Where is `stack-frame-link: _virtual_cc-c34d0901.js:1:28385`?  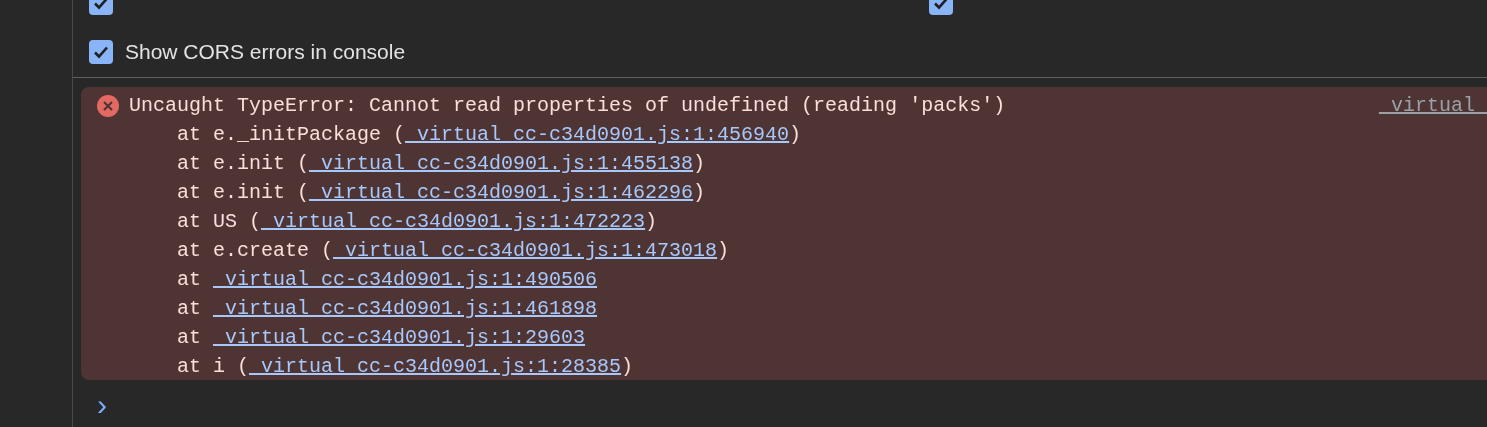 stack-frame-link: _virtual_cc-c34d0901.js:1:28385 is located at coordinates (435, 366).